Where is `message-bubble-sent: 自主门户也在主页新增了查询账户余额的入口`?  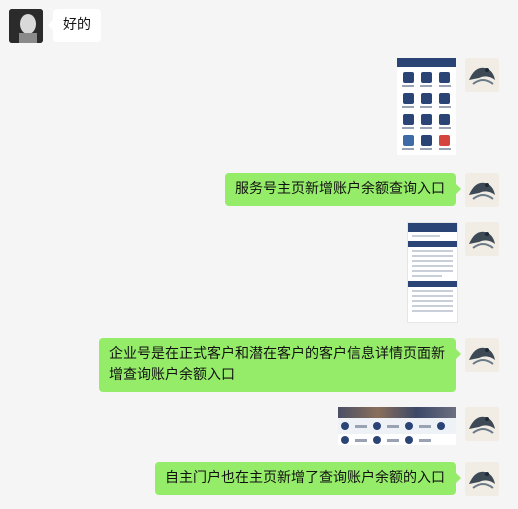 message-bubble-sent: 自主门户也在主页新增了查询账户余额的入口 is located at coordinates (308, 478).